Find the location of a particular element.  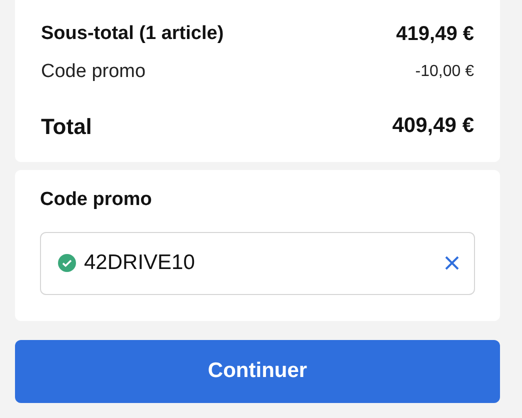

promo-title: Code promo is located at coordinates (96, 200).